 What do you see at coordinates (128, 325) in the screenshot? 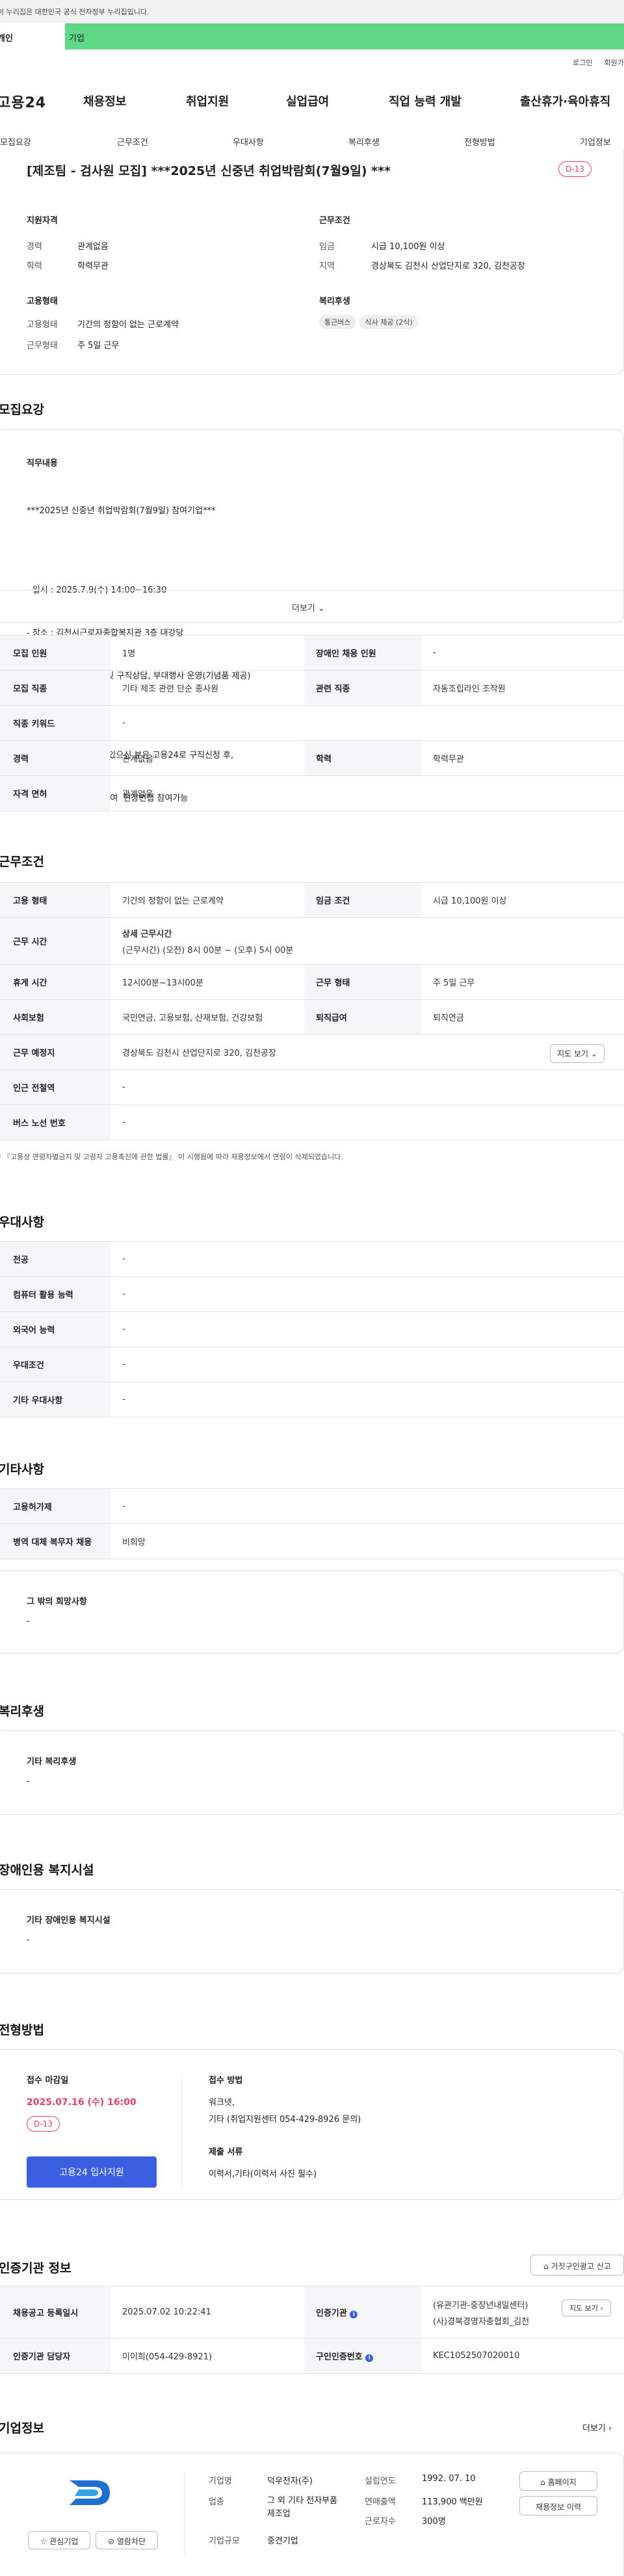
I see `employ-type-value: 기간의 정함이 없는 근로계약` at bounding box center [128, 325].